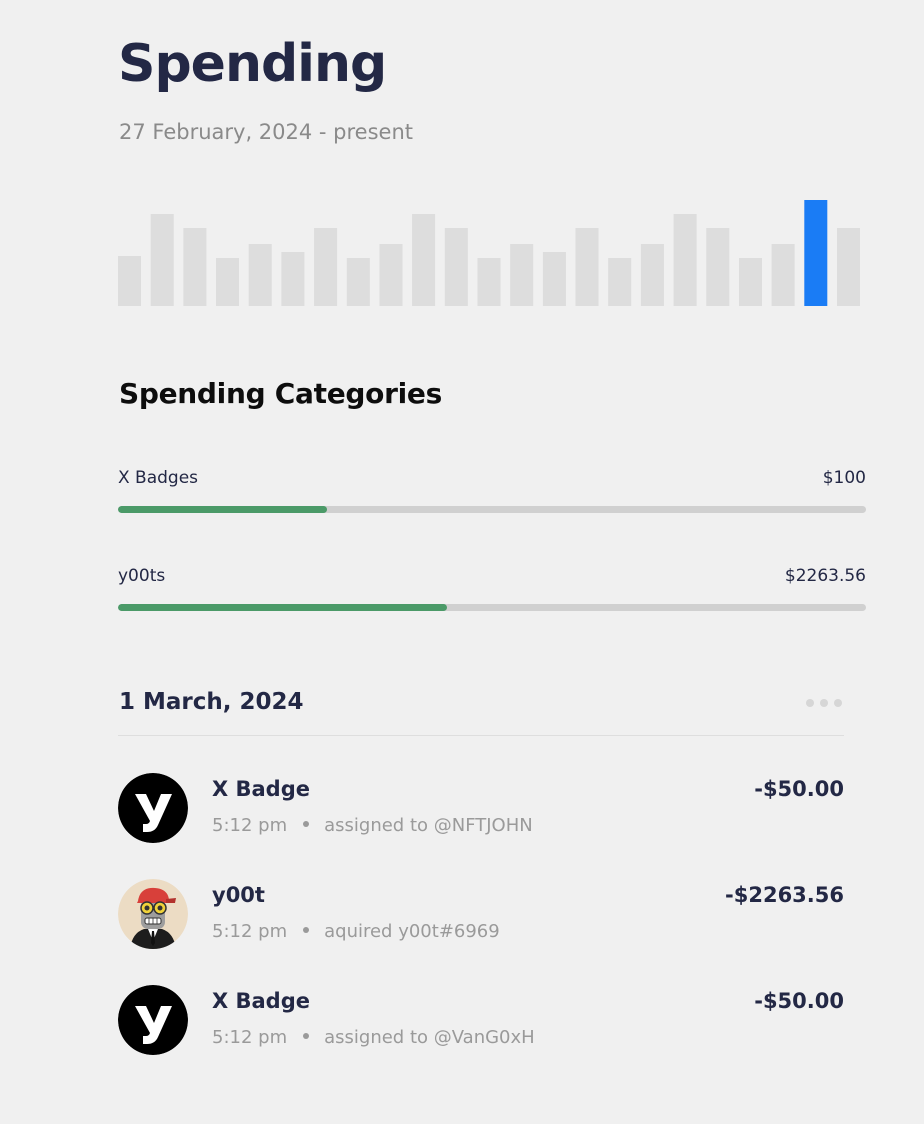 This screenshot has width=924, height=1124. I want to click on spending-categories-title: Spending Categories, so click(280, 393).